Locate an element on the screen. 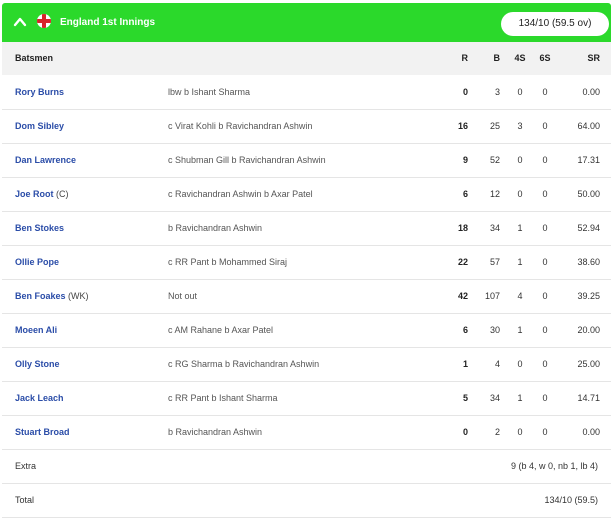 The height and width of the screenshot is (529, 613). batsman-name-link: Joe Root (C) is located at coordinates (42, 194).